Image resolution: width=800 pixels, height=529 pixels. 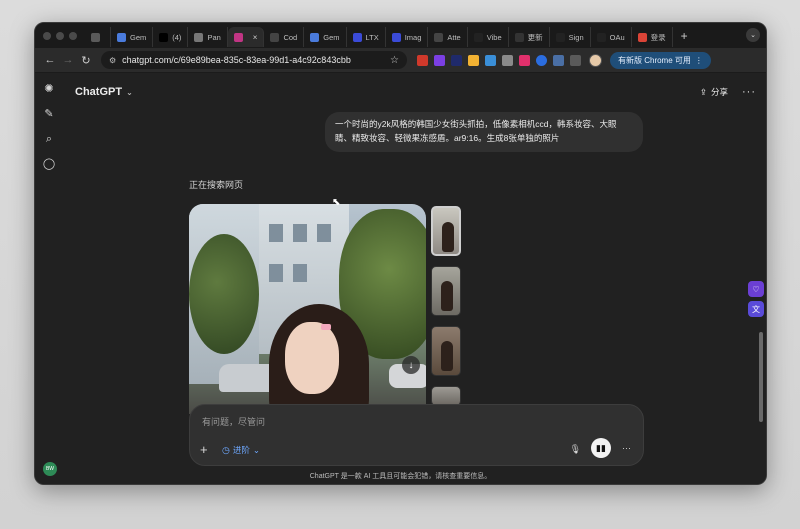 I want to click on tab-label: 登录, so click(x=658, y=37).